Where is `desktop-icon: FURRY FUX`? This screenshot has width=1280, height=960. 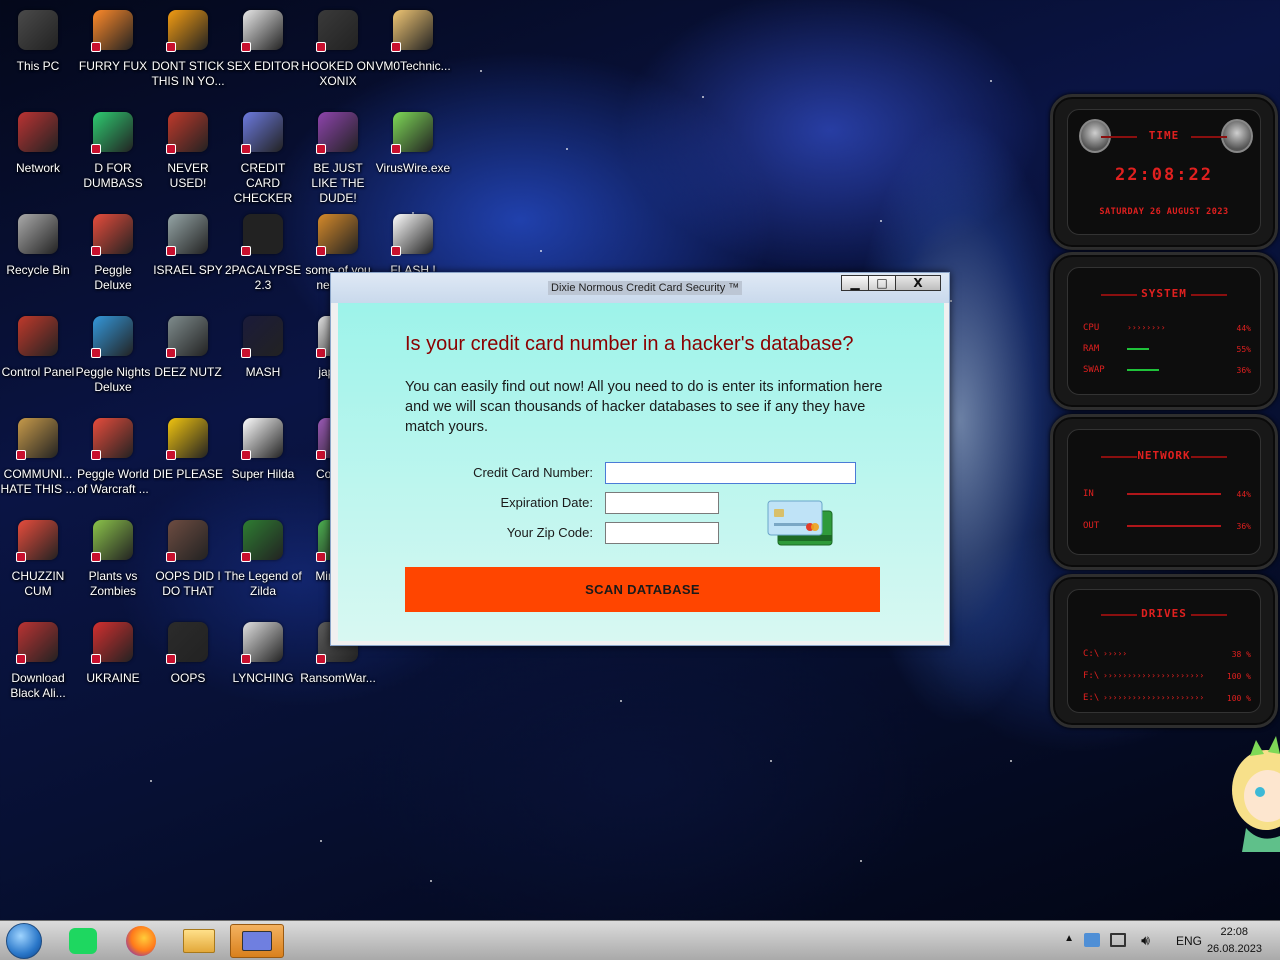 desktop-icon: FURRY FUX is located at coordinates (113, 40).